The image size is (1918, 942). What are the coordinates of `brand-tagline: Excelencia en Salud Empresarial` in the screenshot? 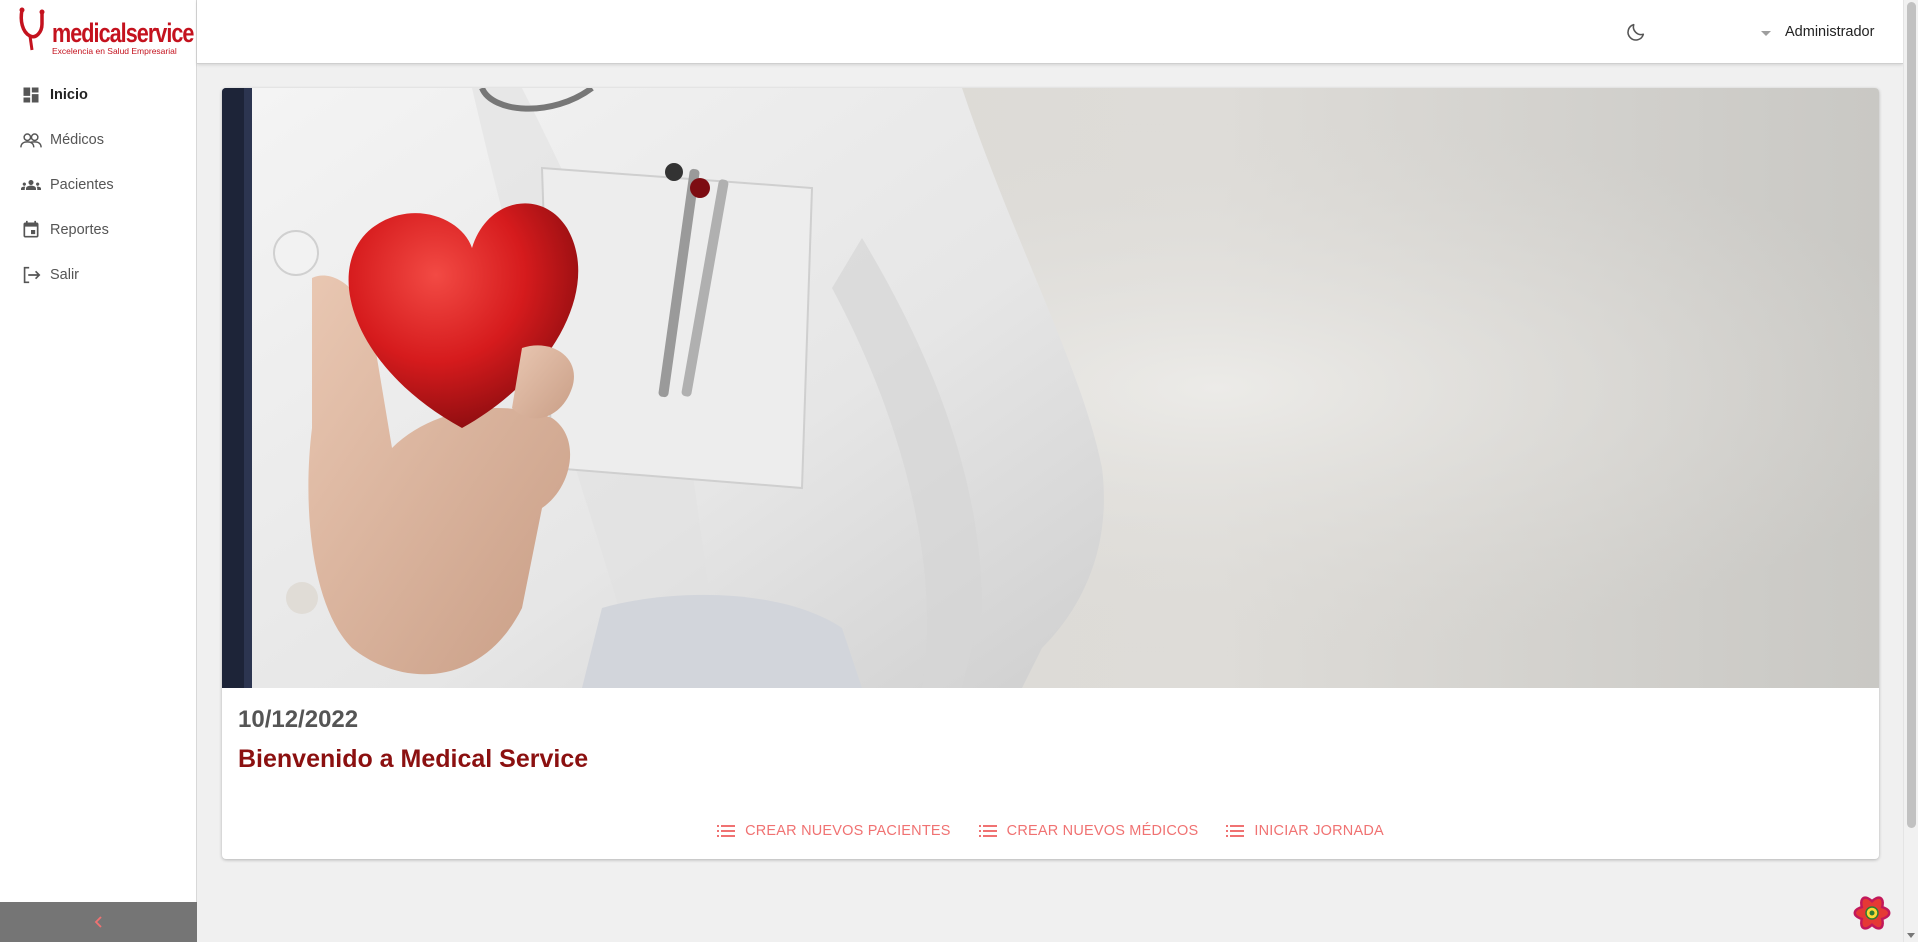 It's located at (114, 51).